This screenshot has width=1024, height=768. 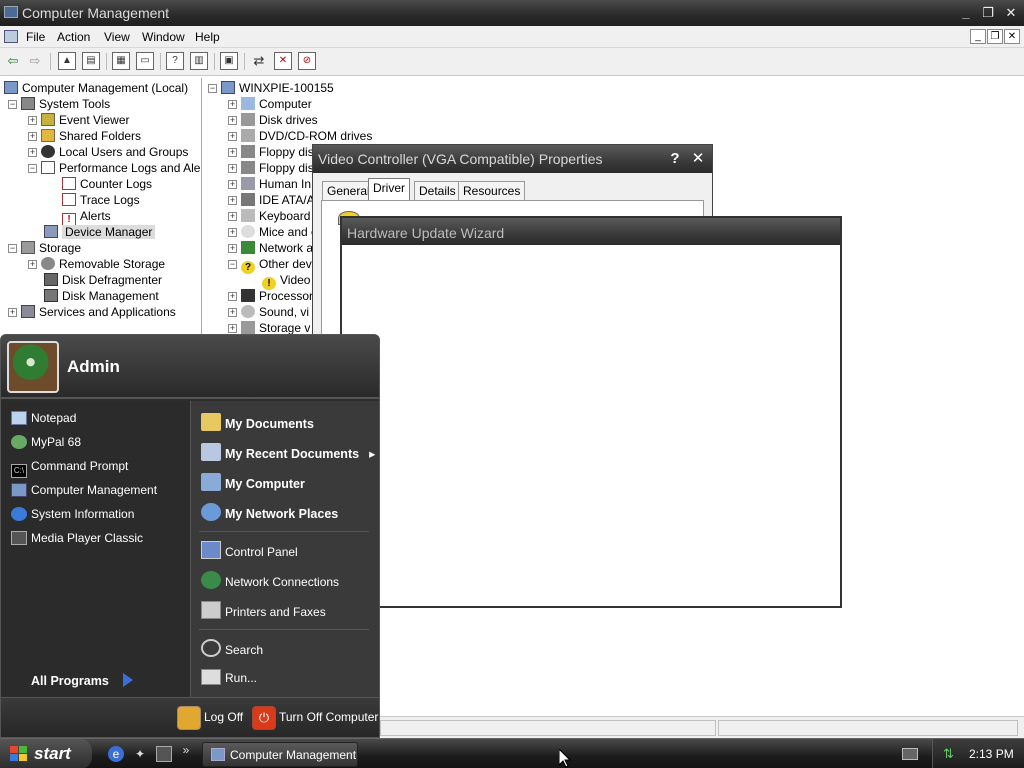 I want to click on disable-device-icon: ⊘, so click(x=307, y=61).